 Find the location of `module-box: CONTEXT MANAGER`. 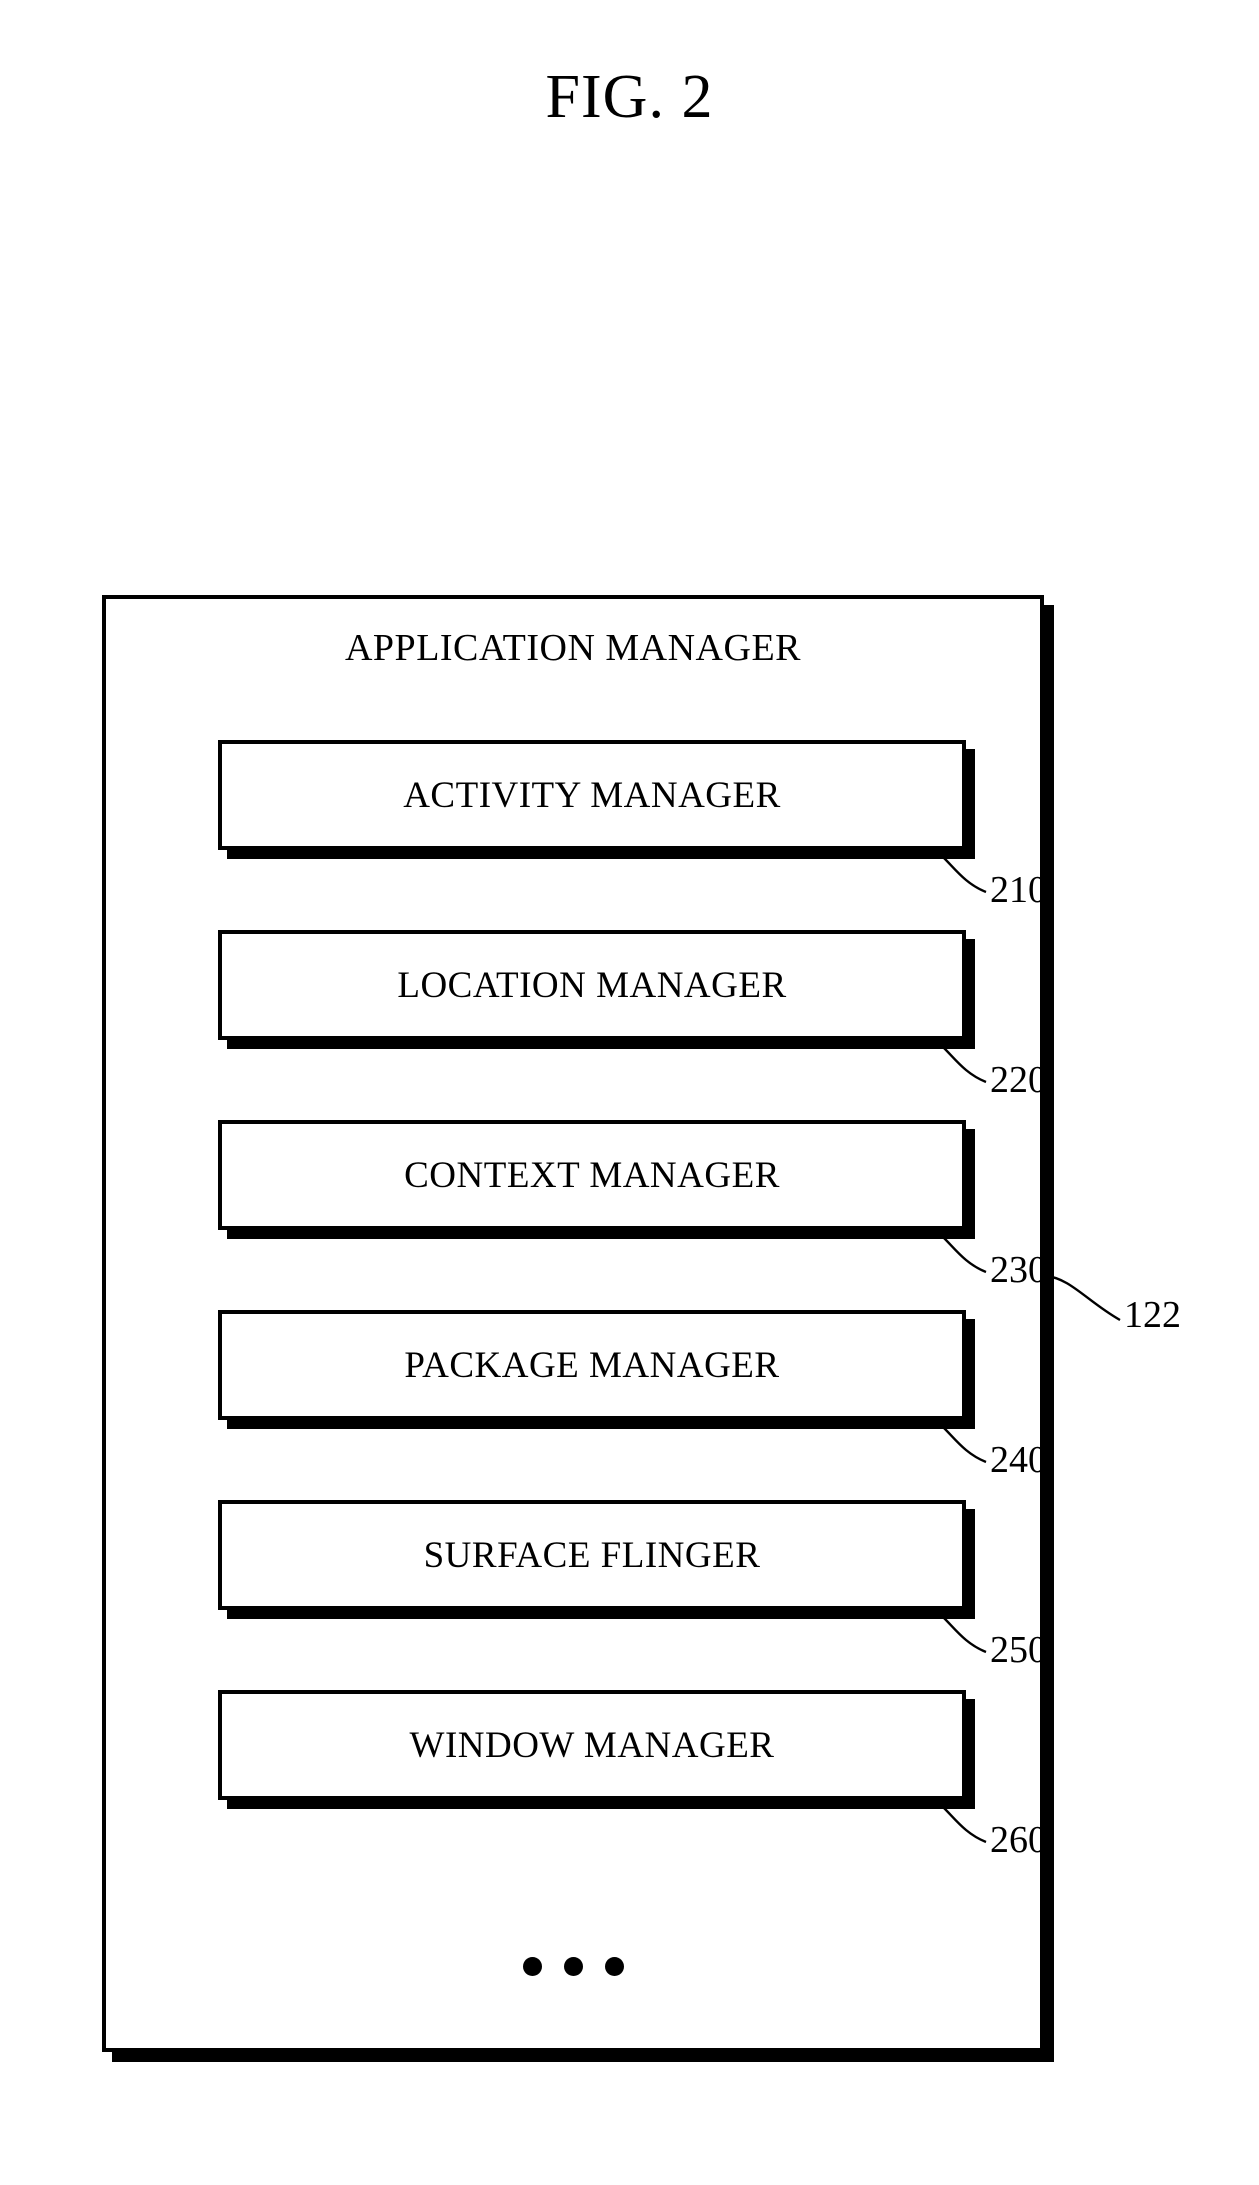

module-box: CONTEXT MANAGER is located at coordinates (592, 1175).